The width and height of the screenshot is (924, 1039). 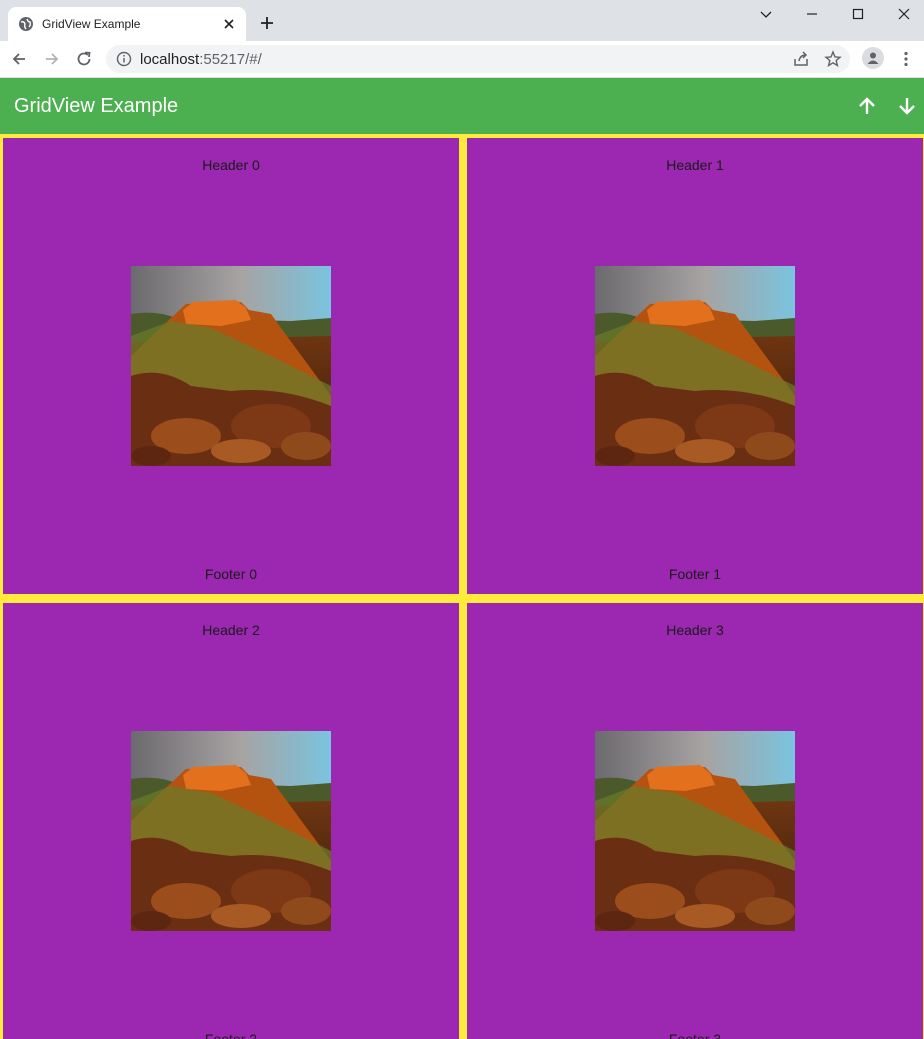 What do you see at coordinates (462, 20) in the screenshot?
I see `browser-tabstrip: GridView Example` at bounding box center [462, 20].